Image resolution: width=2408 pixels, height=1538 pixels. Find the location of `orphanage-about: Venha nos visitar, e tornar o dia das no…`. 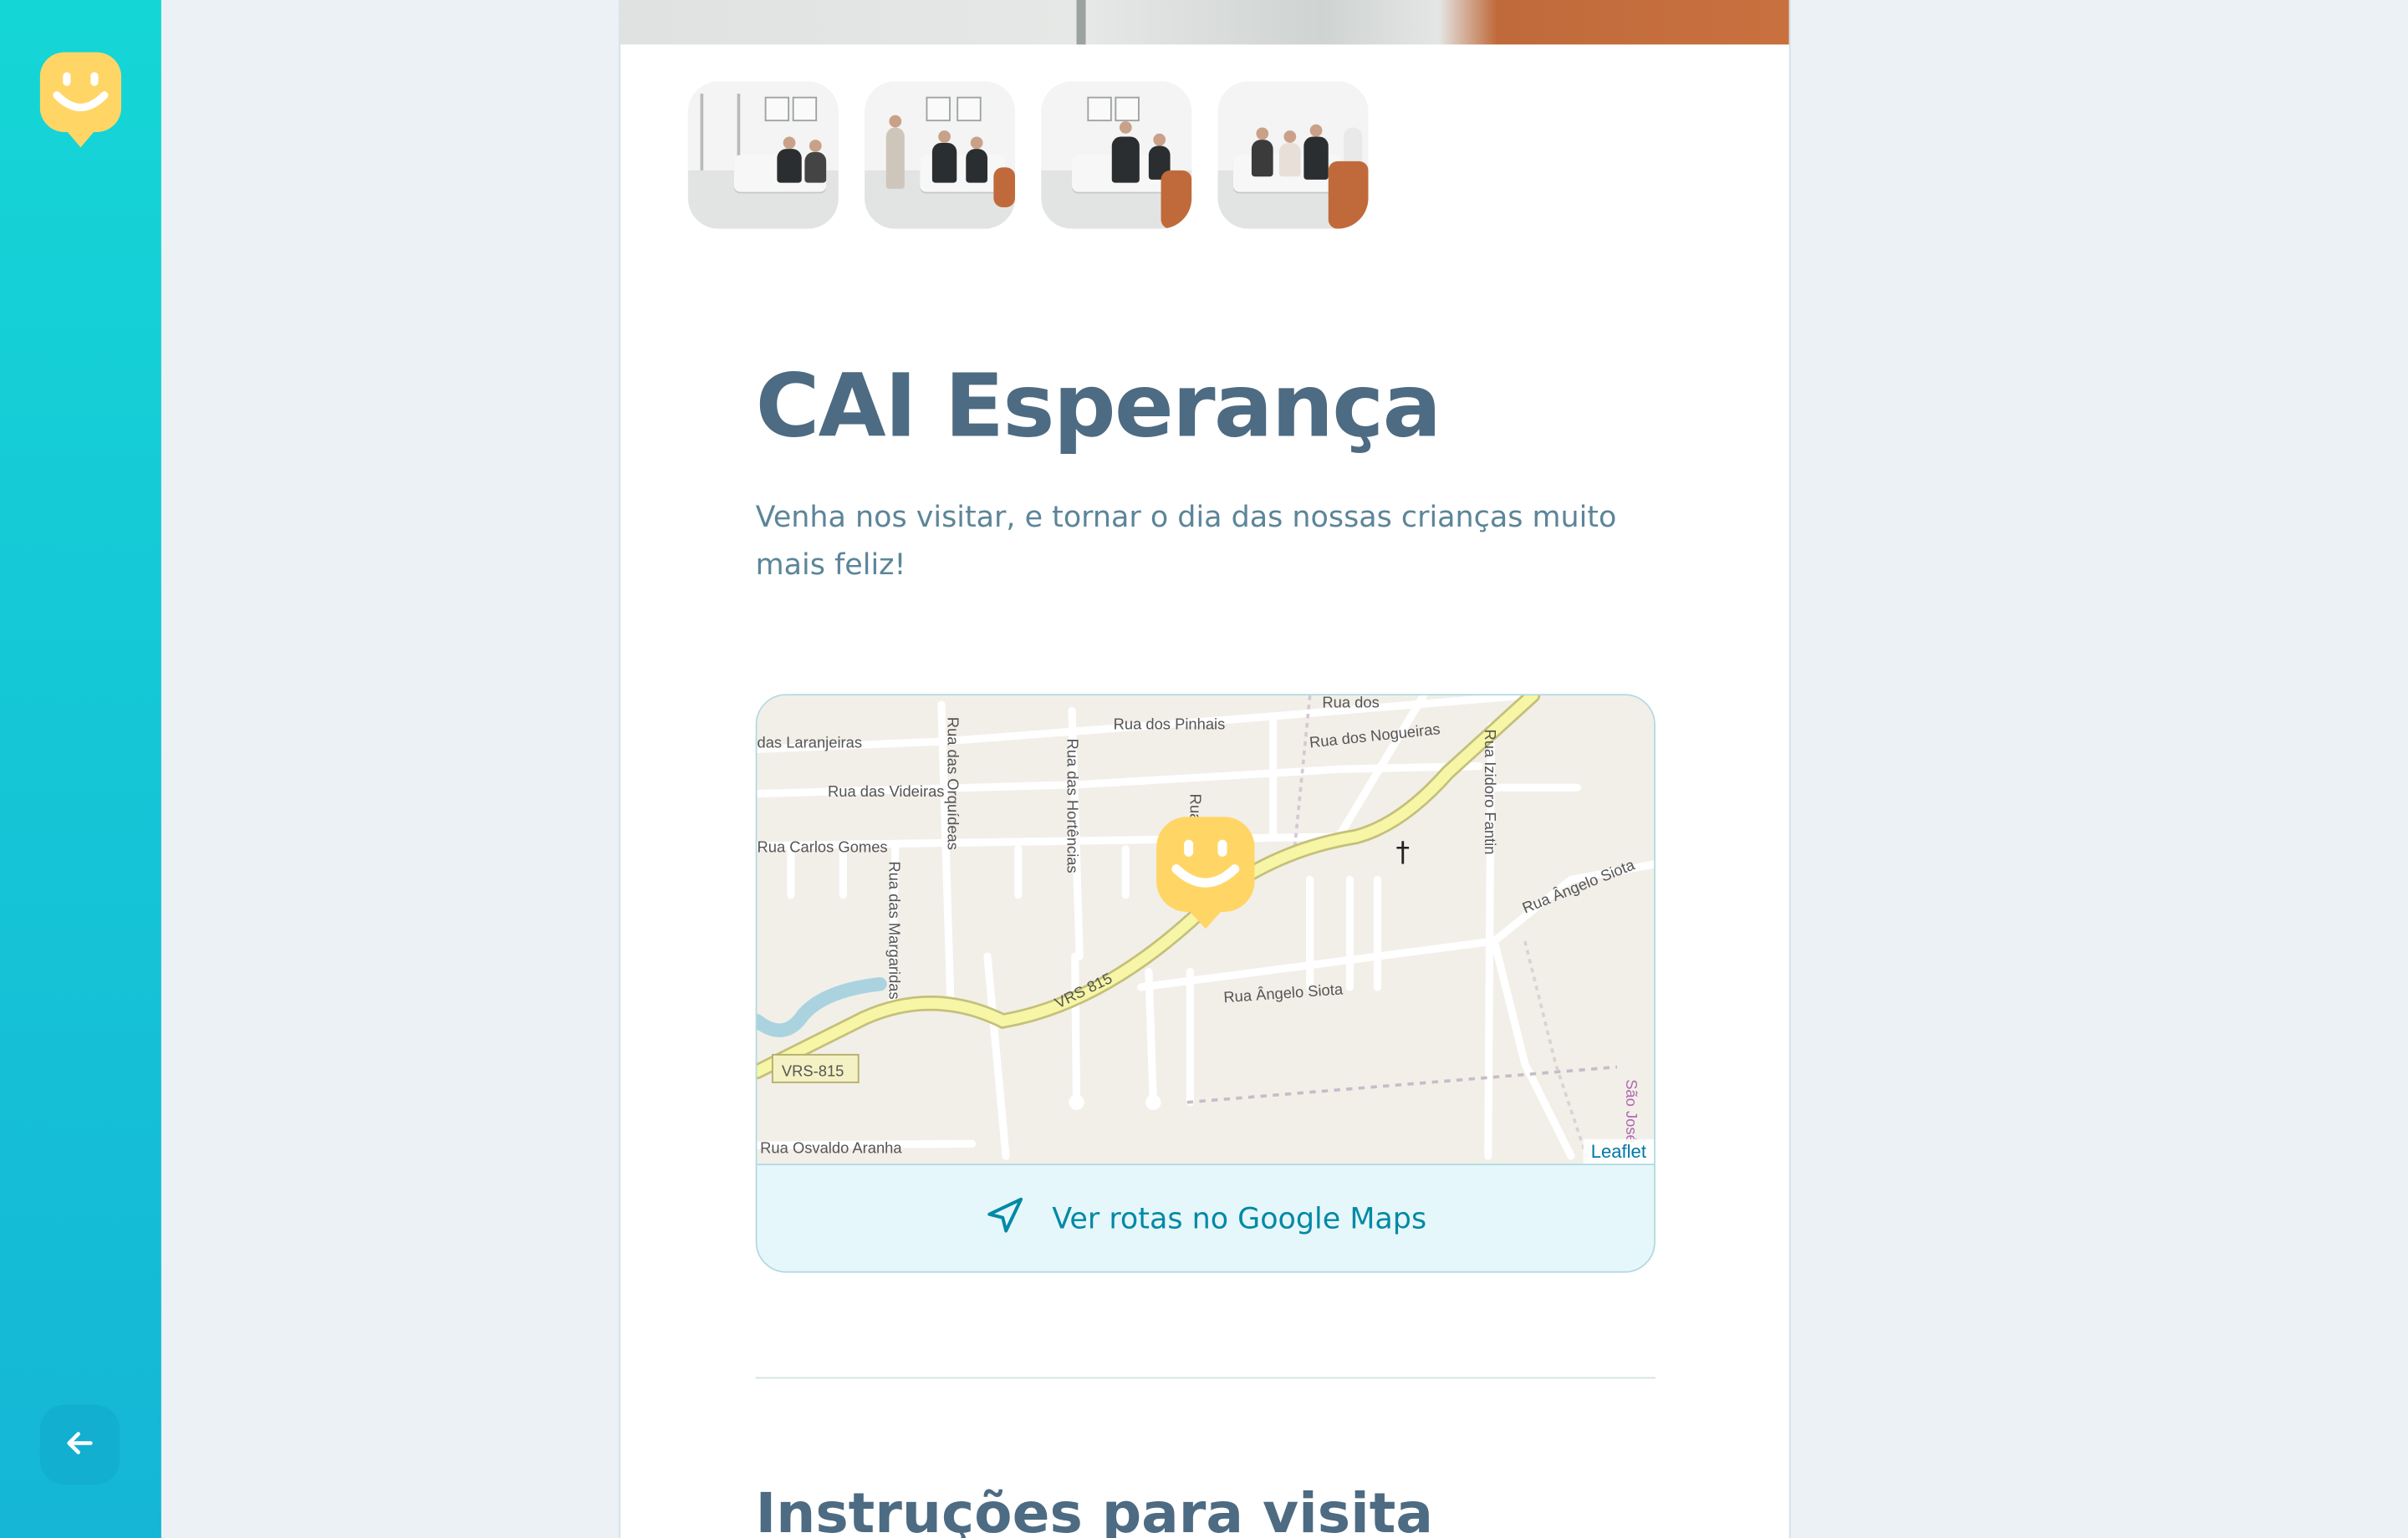

orphanage-about: Venha nos visitar, e tornar o dia das no… is located at coordinates (1186, 541).